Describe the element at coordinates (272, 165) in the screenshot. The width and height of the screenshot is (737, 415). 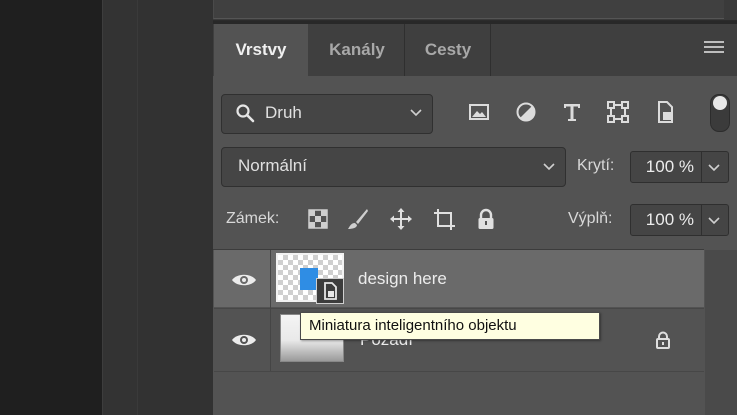
I see `blend-mode-value: Normální` at that location.